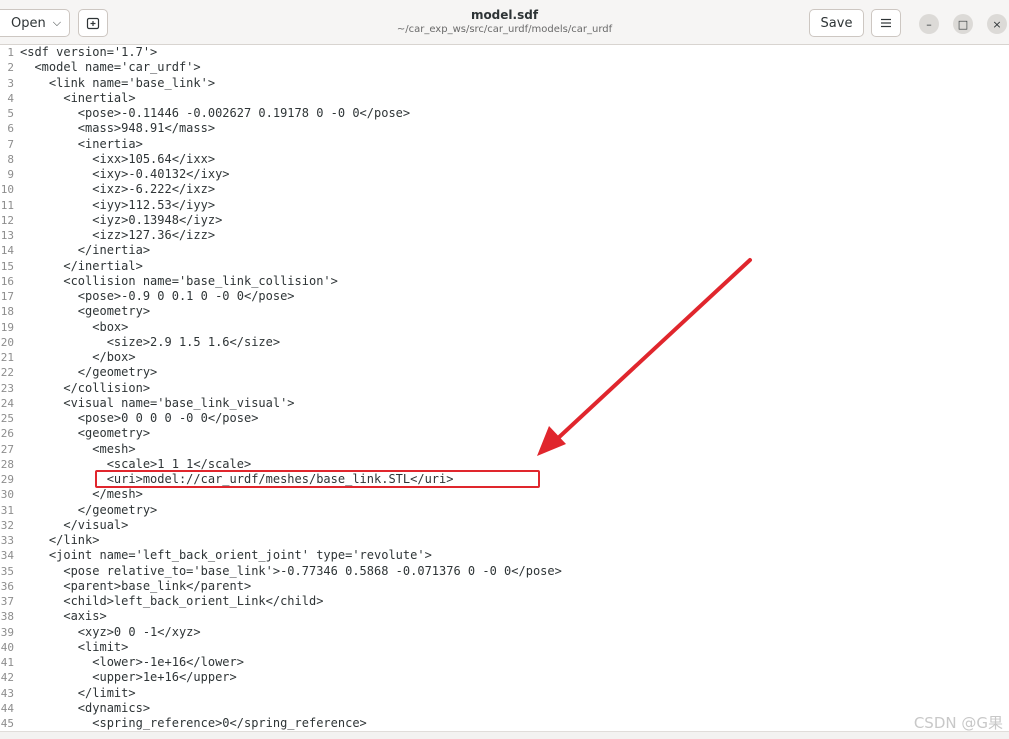  I want to click on watermark: CSDN @G果, so click(958, 723).